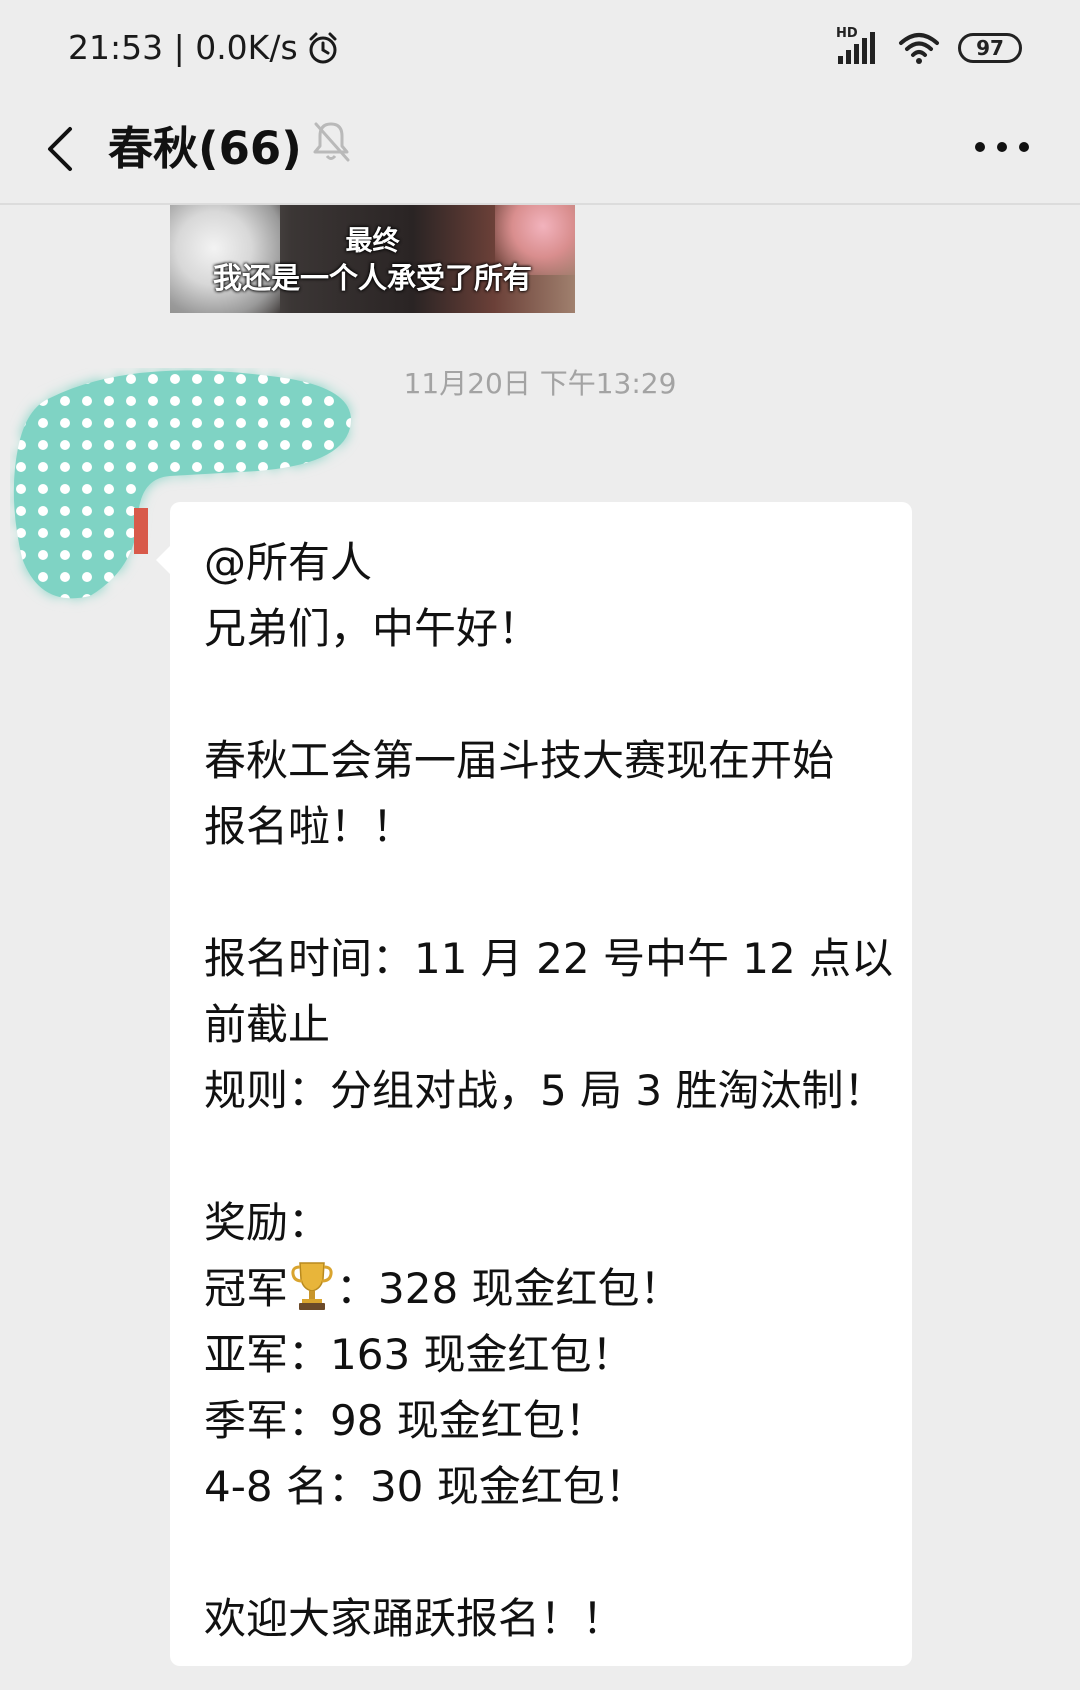 The width and height of the screenshot is (1080, 1690). I want to click on message-line: 亚军：163 现金红包！, so click(419, 1354).